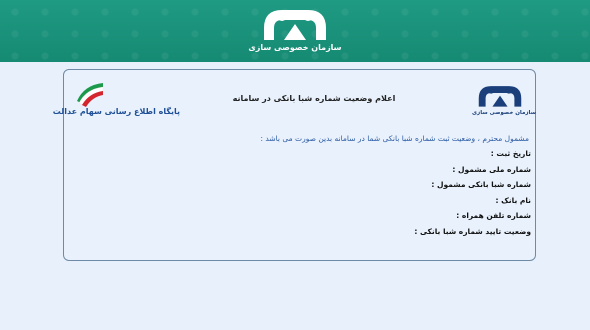 The image size is (590, 330). Describe the element at coordinates (493, 215) in the screenshot. I see `field-mobile-number: شماره تلفن همراه :` at that location.